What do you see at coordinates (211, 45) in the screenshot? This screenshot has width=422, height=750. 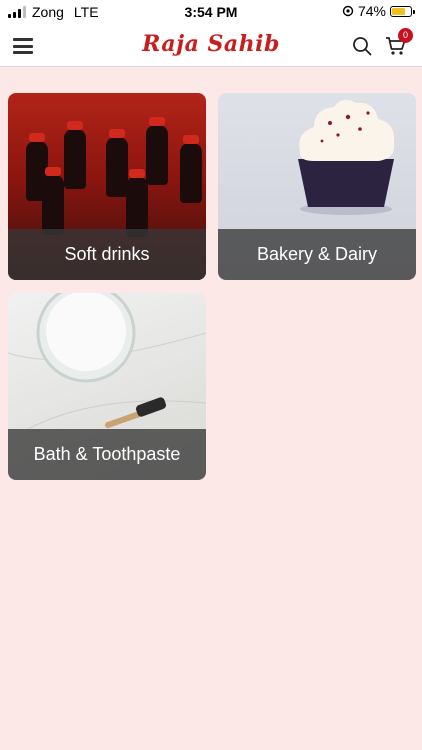 I see `top-navbar: Raja Sahib 0` at bounding box center [211, 45].